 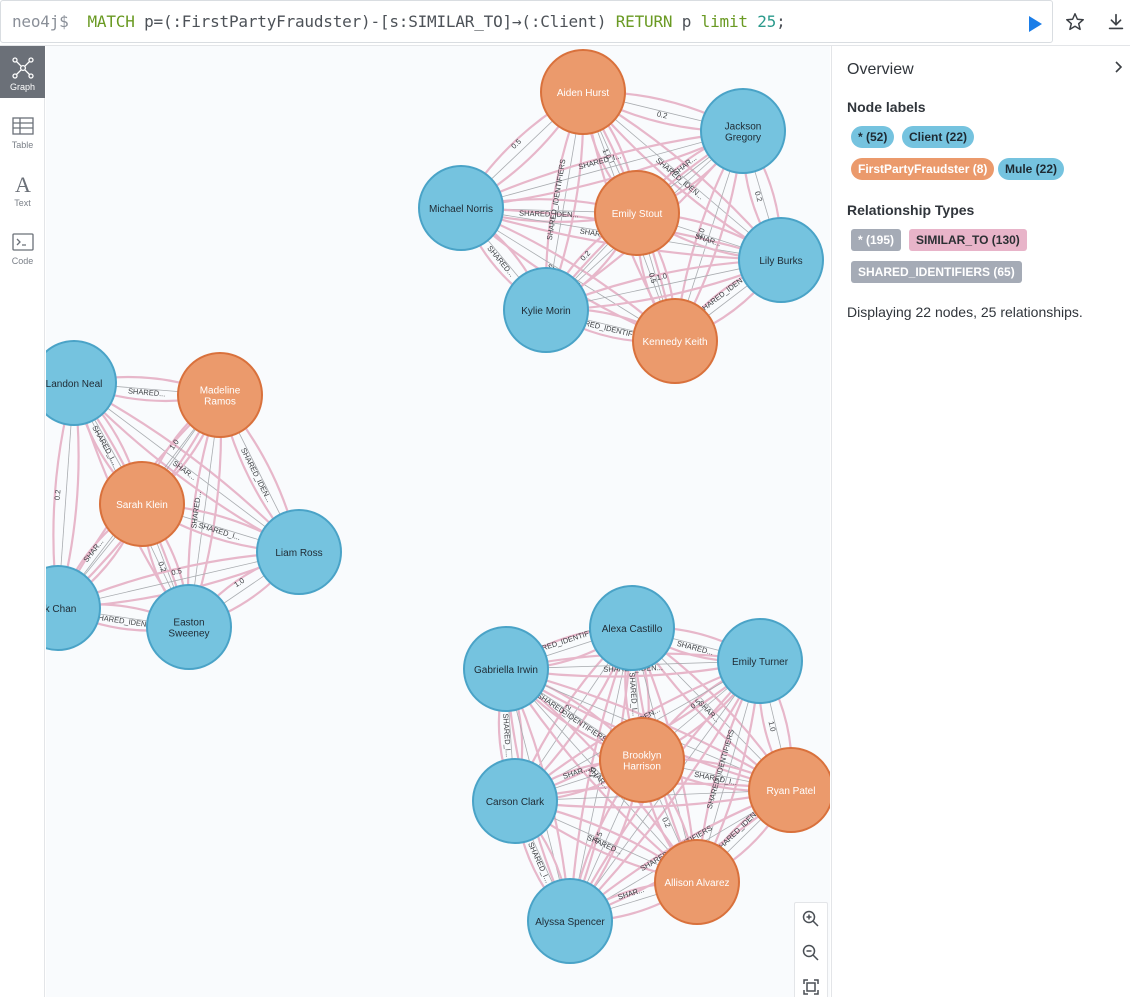 I want to click on node-emily_t: Emily Turner, so click(x=760, y=661).